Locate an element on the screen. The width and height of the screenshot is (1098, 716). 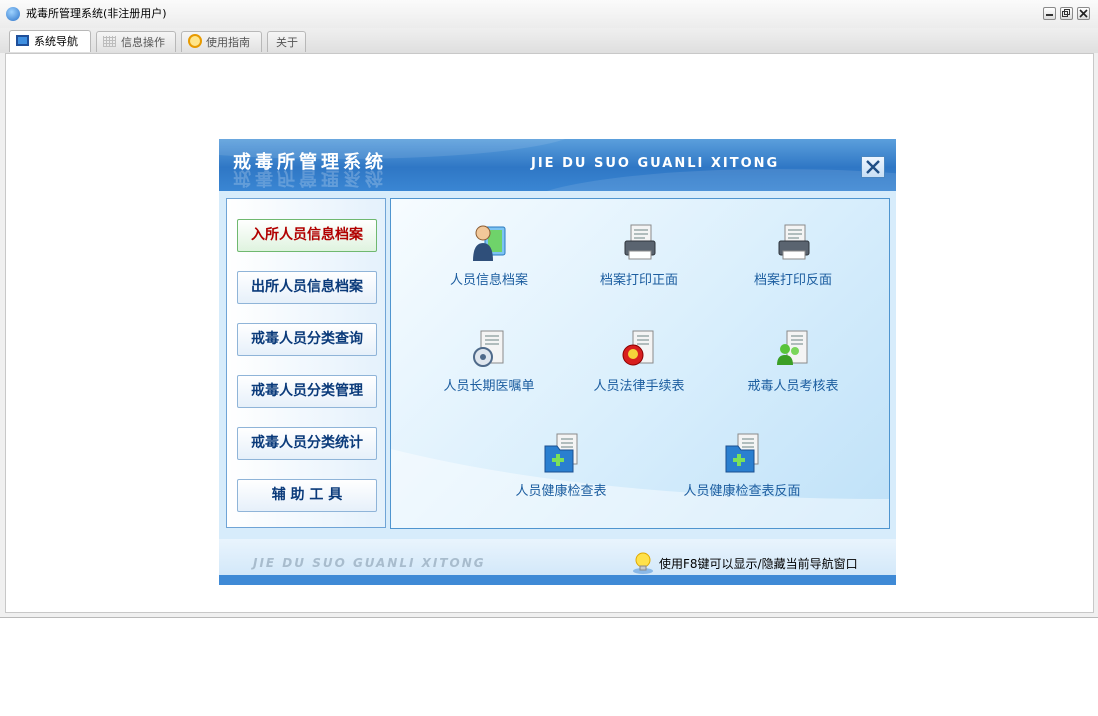
window-title: 戒毒所管理系统(非注册用户) is located at coordinates (96, 13).